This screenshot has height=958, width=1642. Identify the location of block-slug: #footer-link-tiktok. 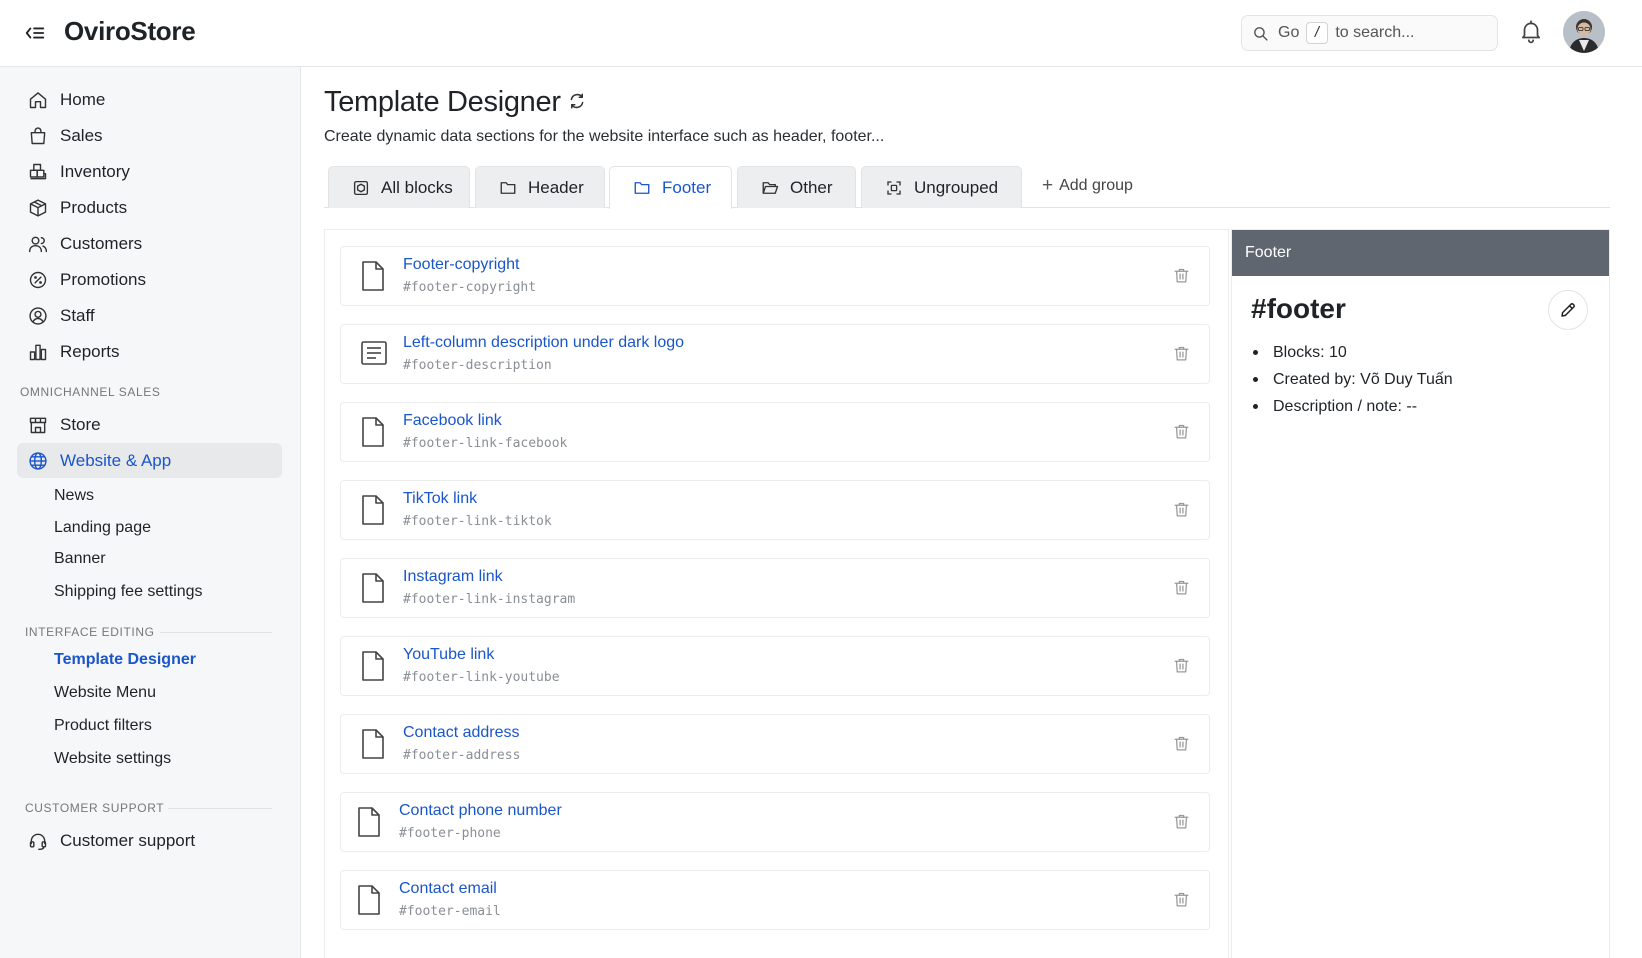
(477, 521).